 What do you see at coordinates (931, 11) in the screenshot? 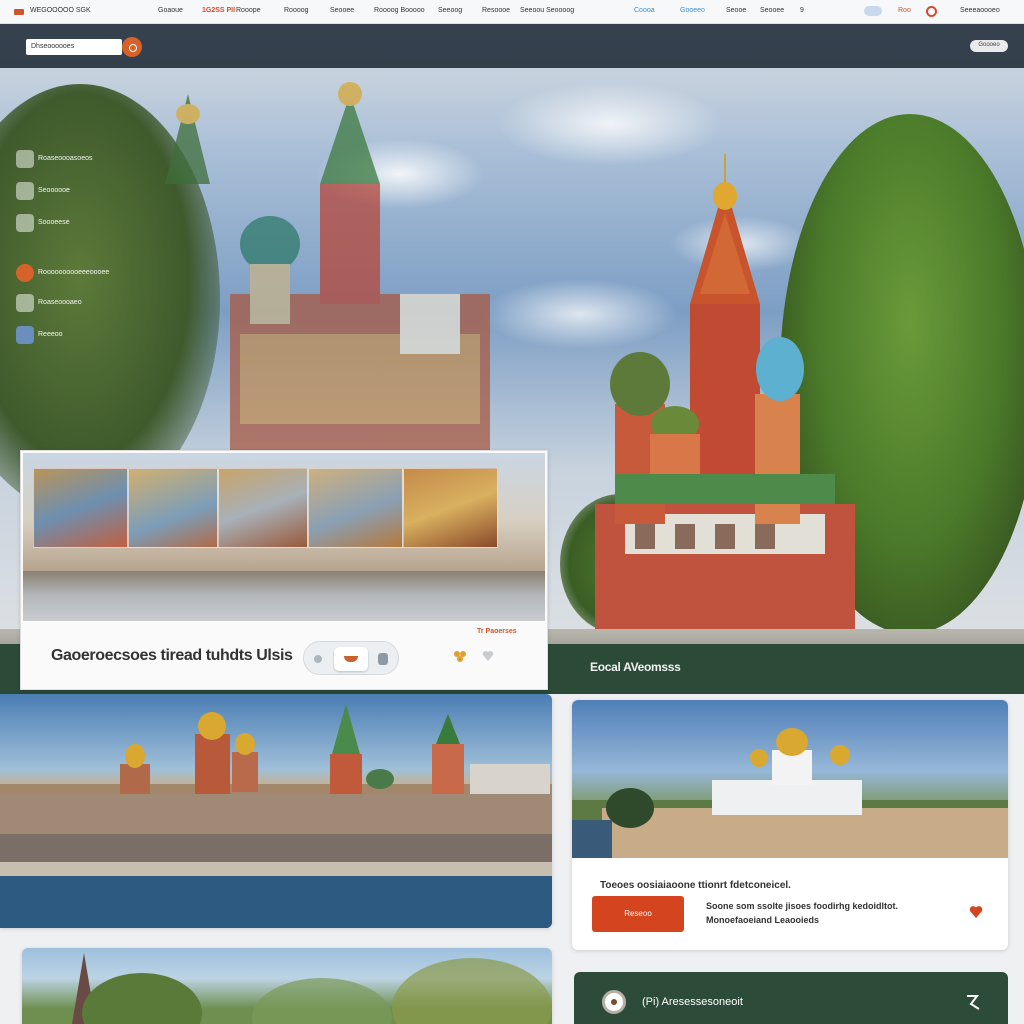
I see `avatar-icon` at bounding box center [931, 11].